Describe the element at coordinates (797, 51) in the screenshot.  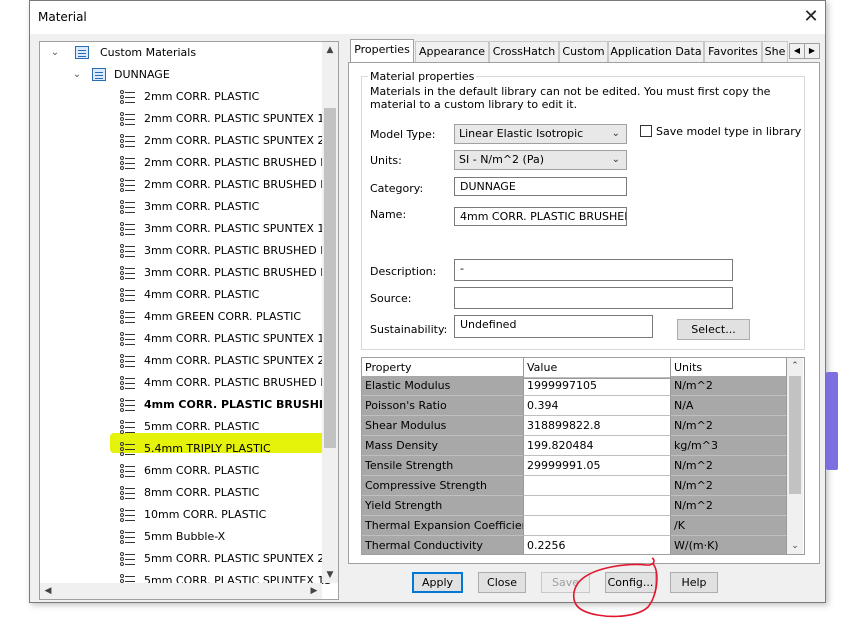
I see `tab-scroll-left-icon: ◀` at that location.